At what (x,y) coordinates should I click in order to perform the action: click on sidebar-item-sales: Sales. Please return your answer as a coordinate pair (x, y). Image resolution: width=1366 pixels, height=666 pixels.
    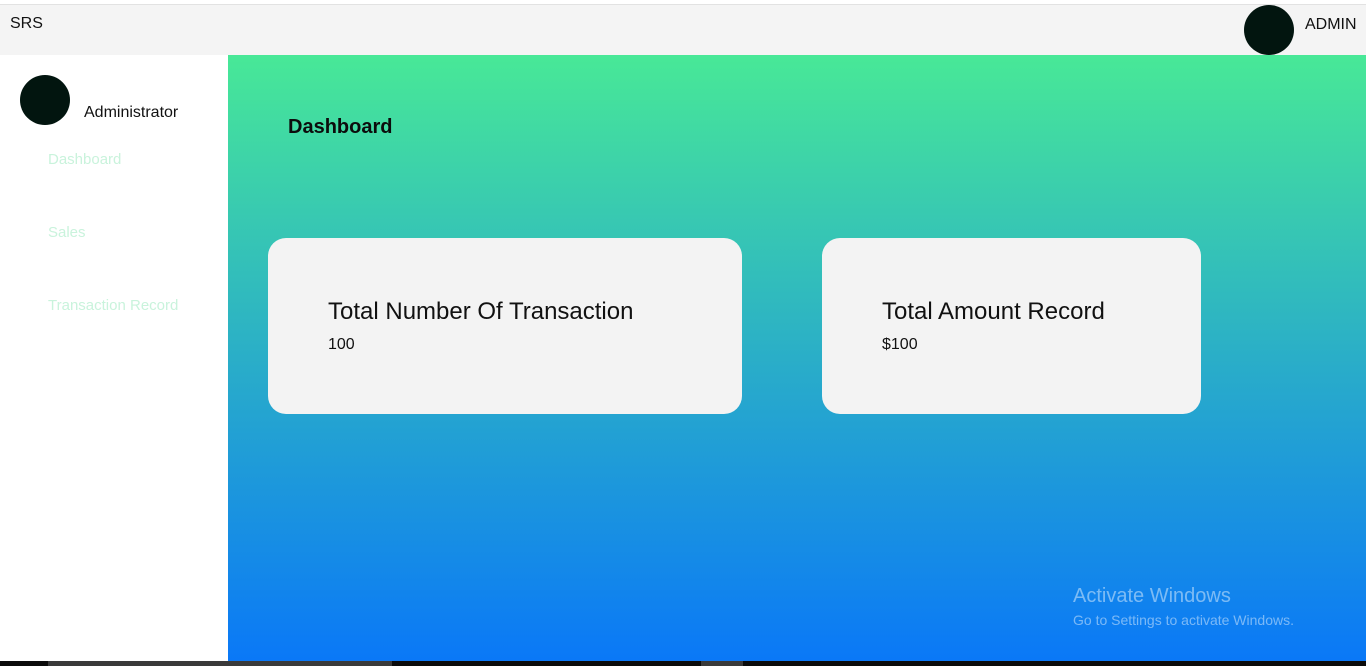
    Looking at the image, I should click on (67, 232).